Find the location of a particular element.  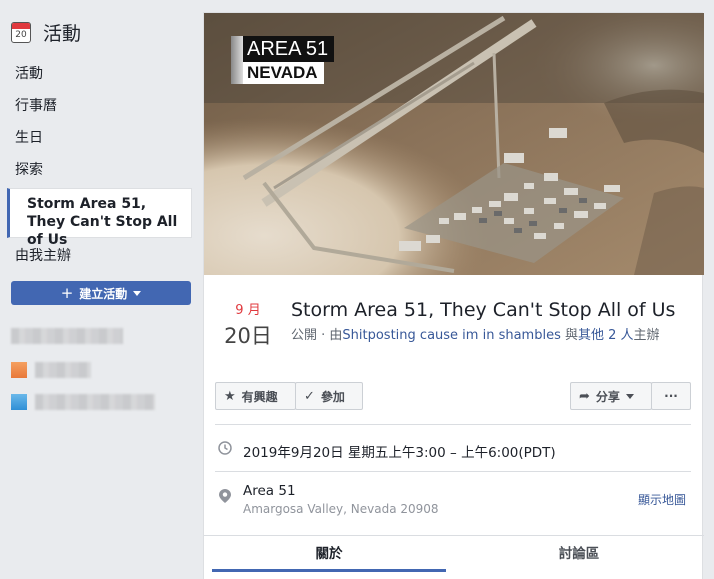

going-label: 參加 is located at coordinates (332, 396).